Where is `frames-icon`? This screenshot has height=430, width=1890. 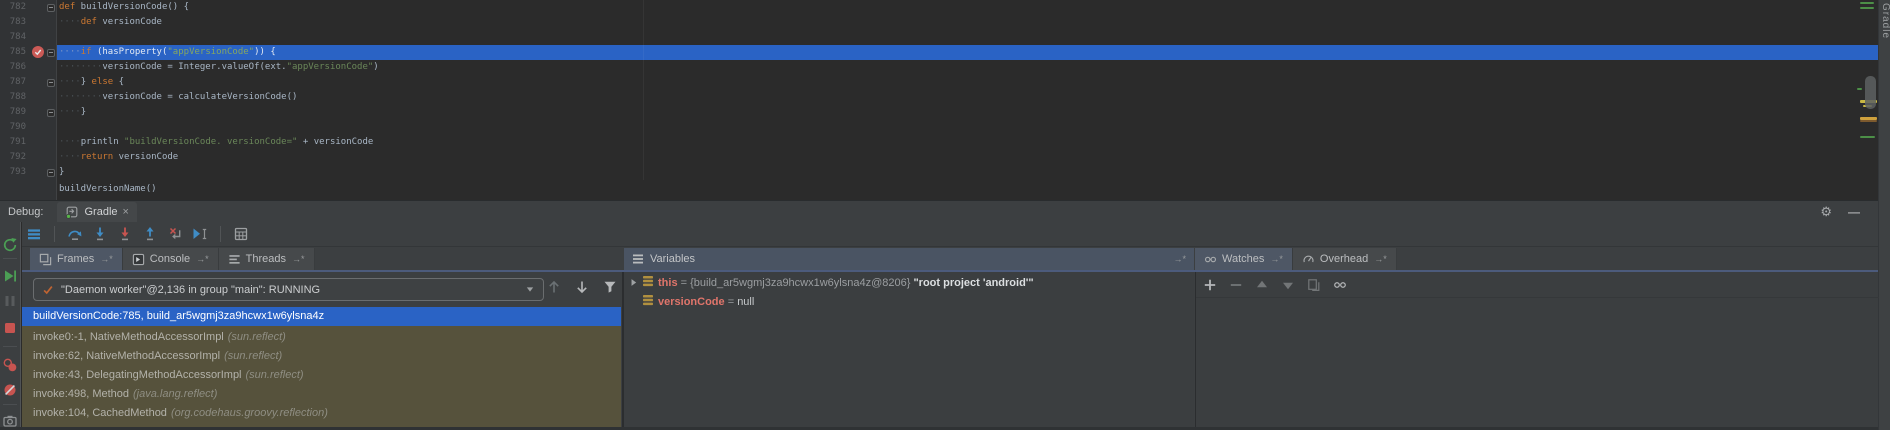
frames-icon is located at coordinates (45, 259).